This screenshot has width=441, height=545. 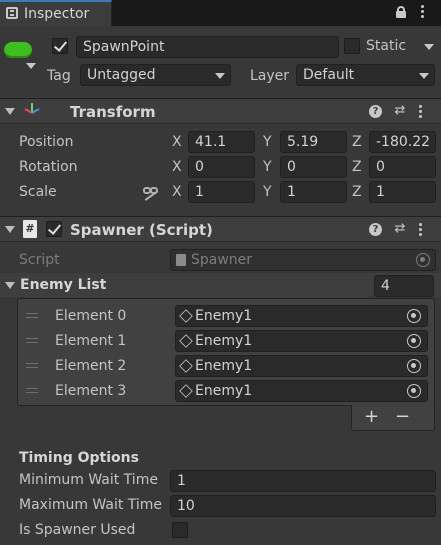 What do you see at coordinates (121, 75) in the screenshot?
I see `tag-value: Untagged` at bounding box center [121, 75].